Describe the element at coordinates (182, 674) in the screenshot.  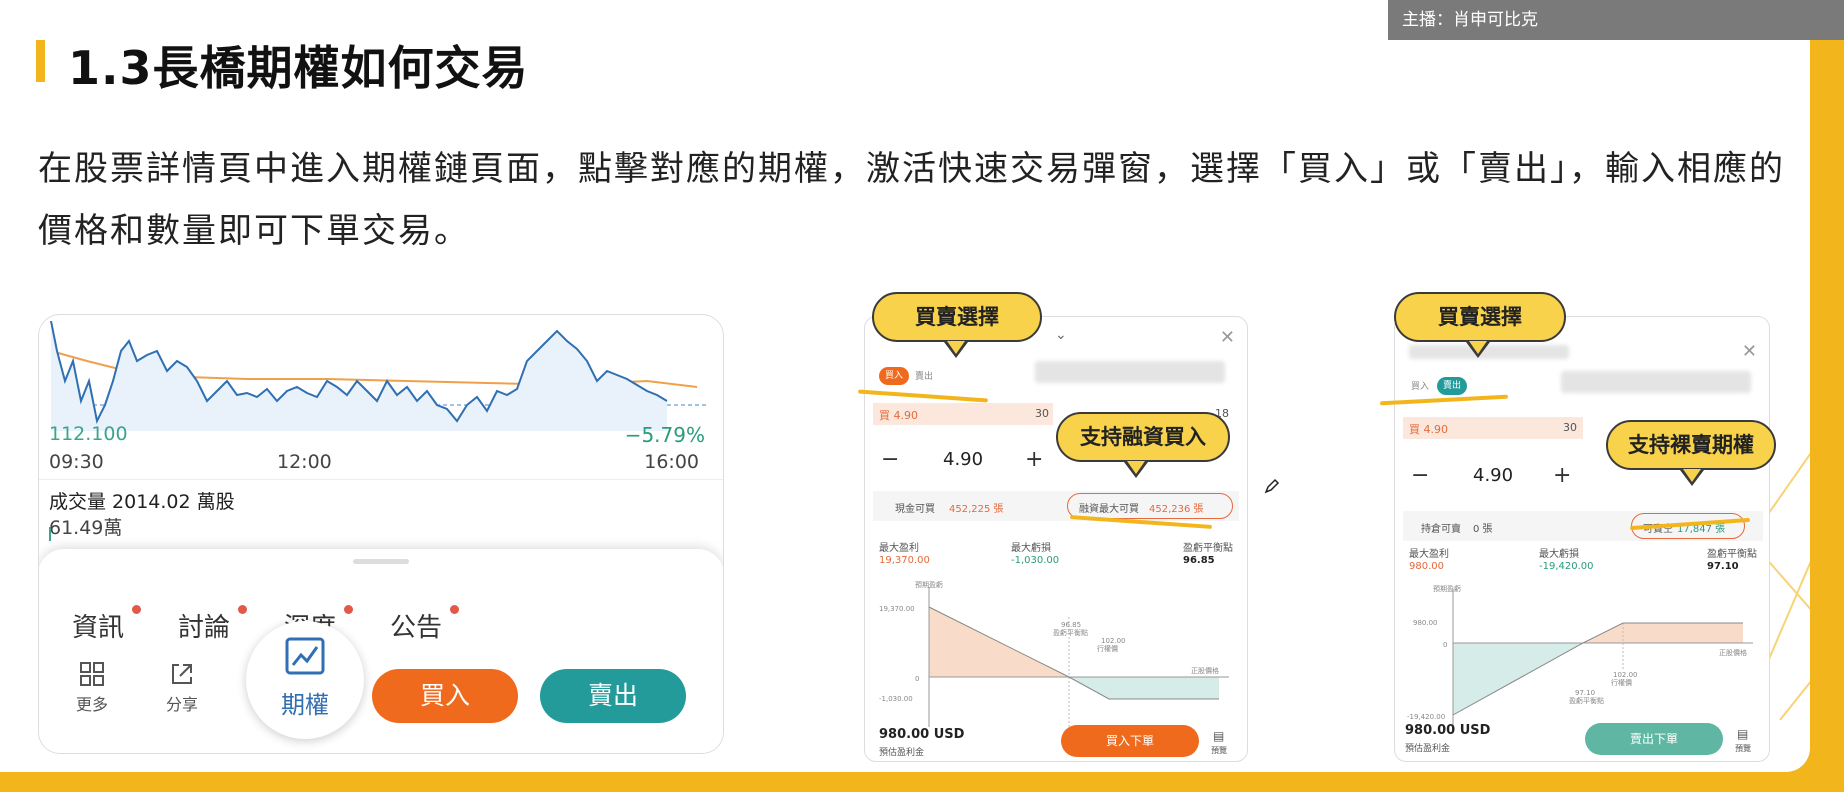
I see `share-icon` at that location.